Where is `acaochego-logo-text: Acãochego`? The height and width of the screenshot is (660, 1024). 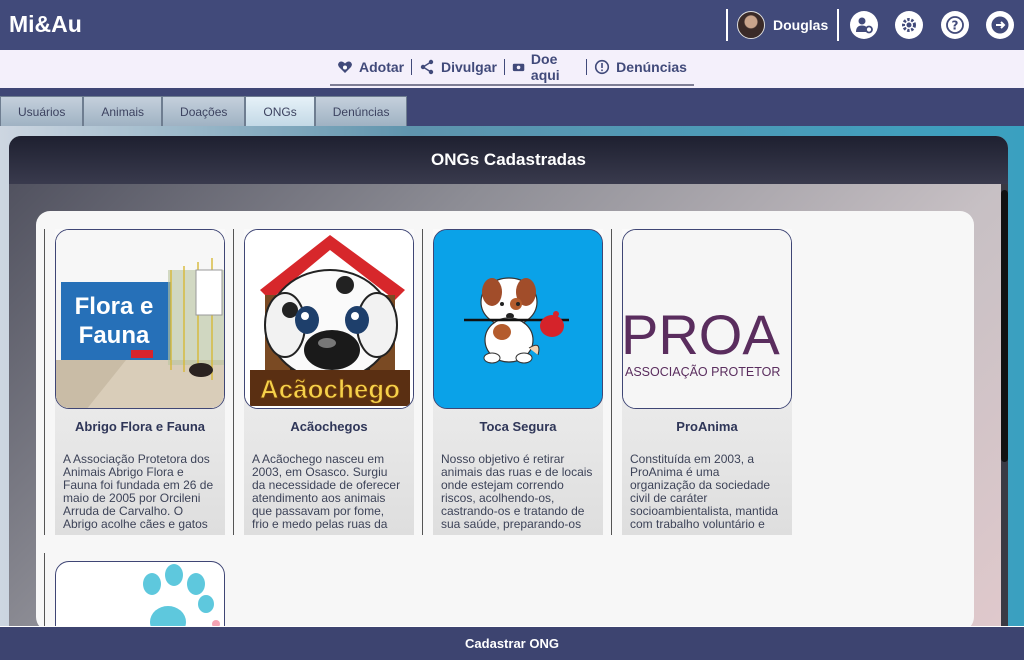 acaochego-logo-text: Acãochego is located at coordinates (330, 389).